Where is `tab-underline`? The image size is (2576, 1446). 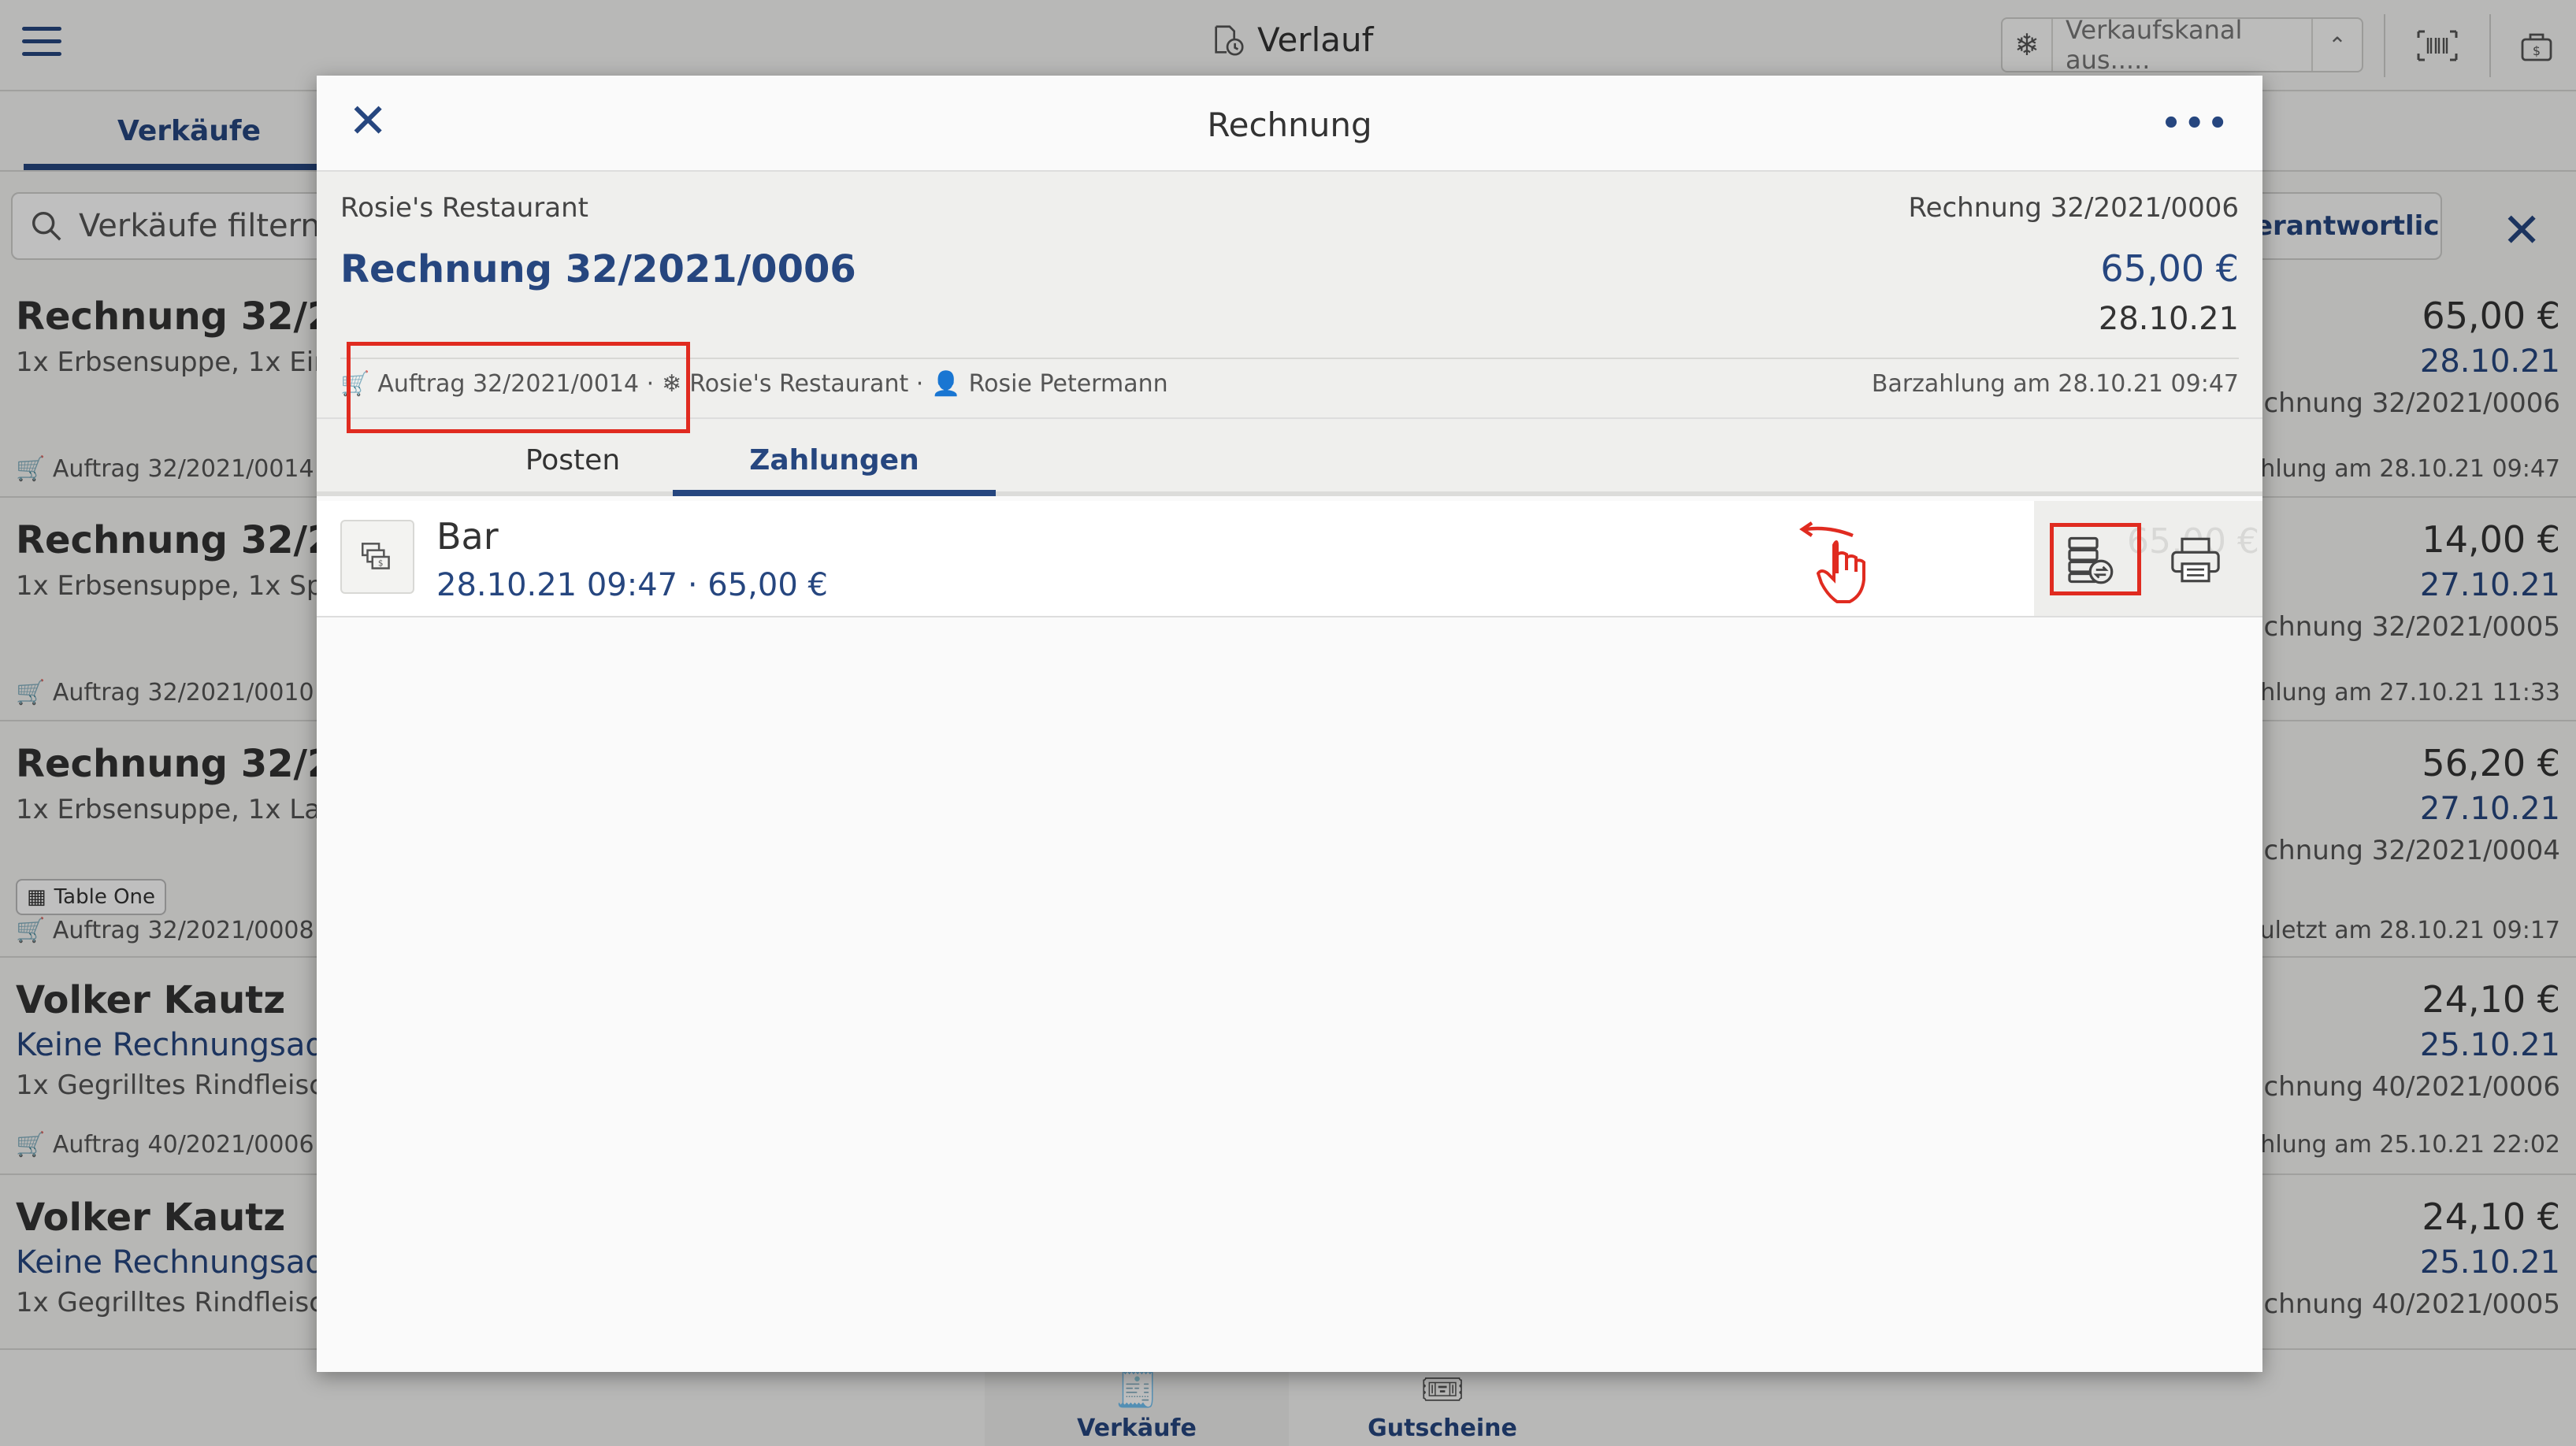 tab-underline is located at coordinates (834, 493).